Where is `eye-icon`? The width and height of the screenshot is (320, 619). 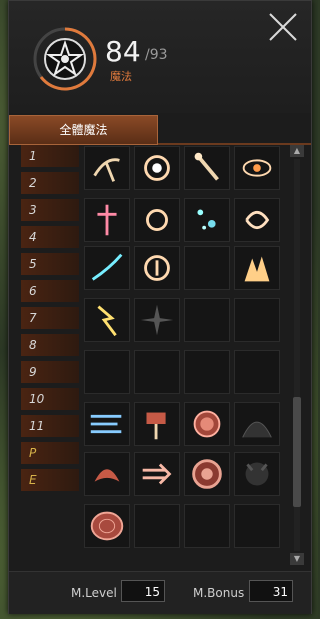
eye-icon is located at coordinates (257, 168).